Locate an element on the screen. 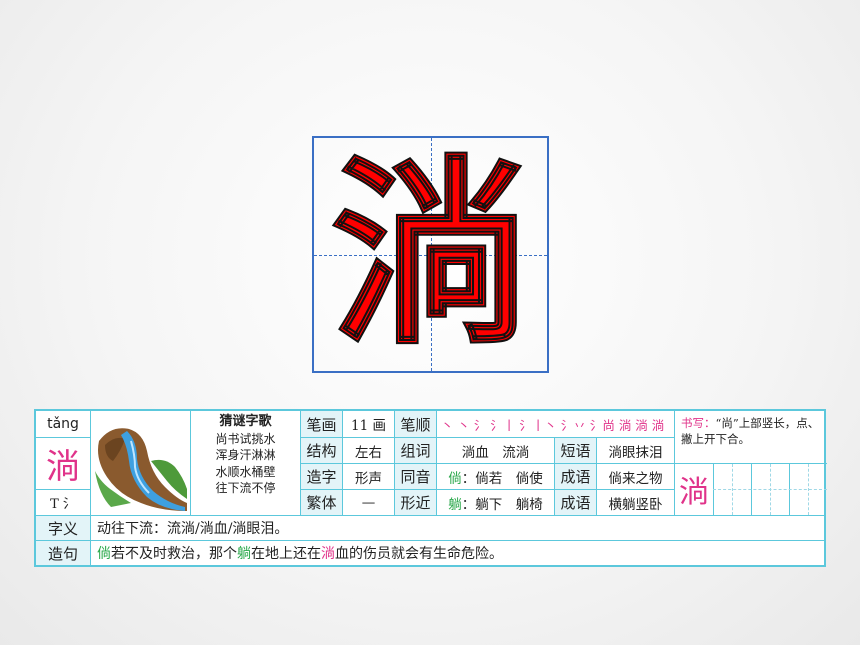 This screenshot has height=645, width=860. formation-value: 形声 is located at coordinates (368, 476).